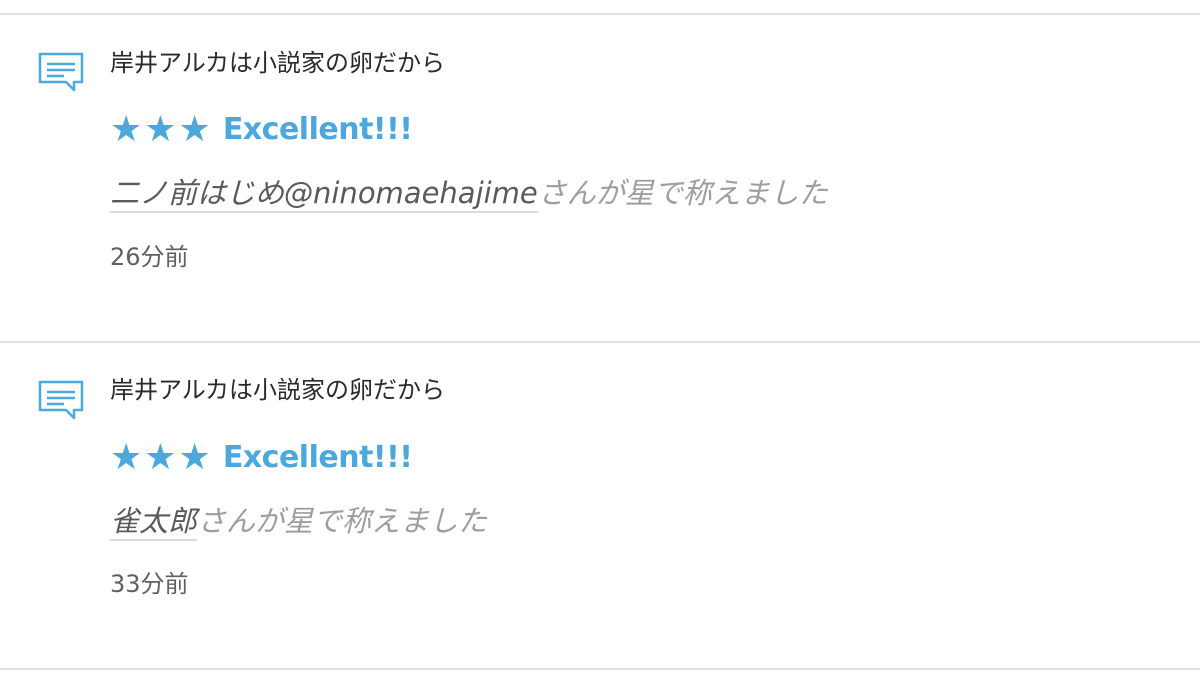 This screenshot has height=686, width=1200. I want to click on user-link: 二ノ前はじめ@ninomaehajime, so click(324, 194).